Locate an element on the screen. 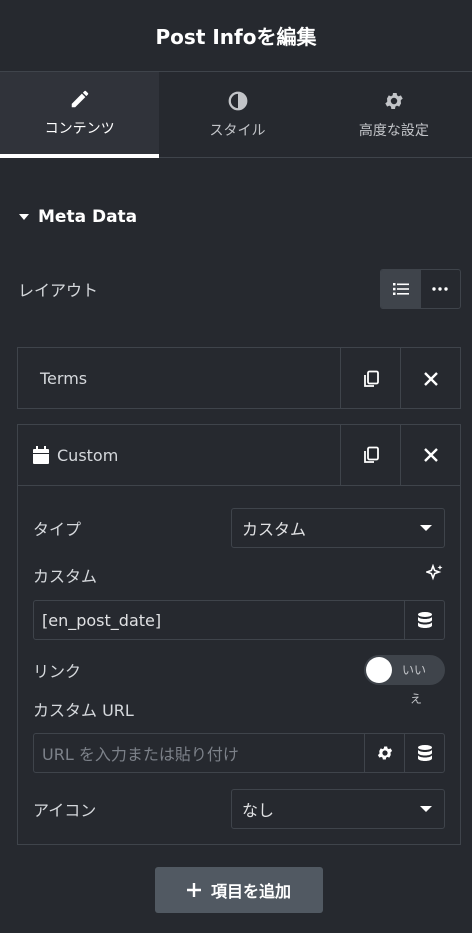 The width and height of the screenshot is (472, 933). tab-style: スタイル is located at coordinates (237, 115).